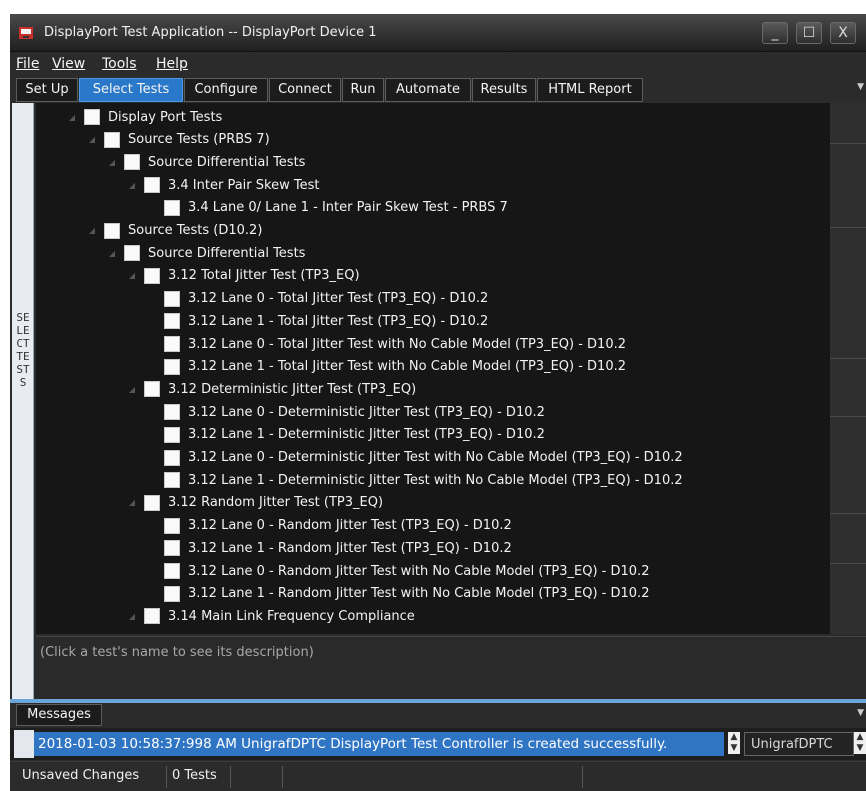 The height and width of the screenshot is (791, 866). What do you see at coordinates (860, 713) in the screenshot?
I see `messages-overflow-icon: ▼` at bounding box center [860, 713].